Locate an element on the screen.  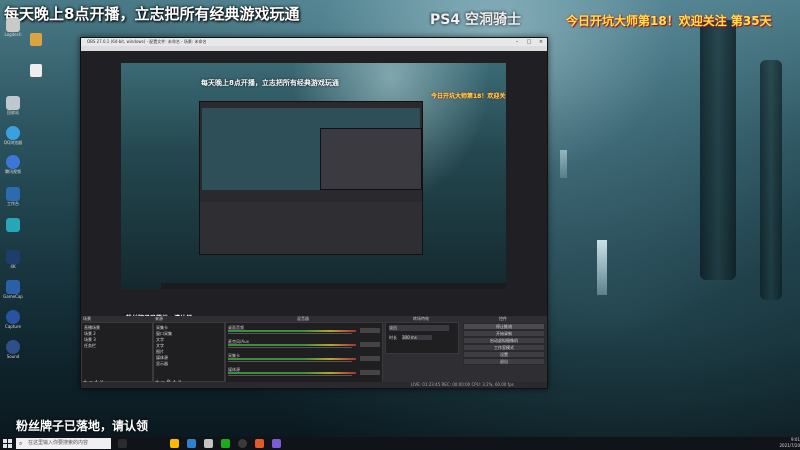
desktop-icon-logitech: Logitech is located at coordinates (13, 27).